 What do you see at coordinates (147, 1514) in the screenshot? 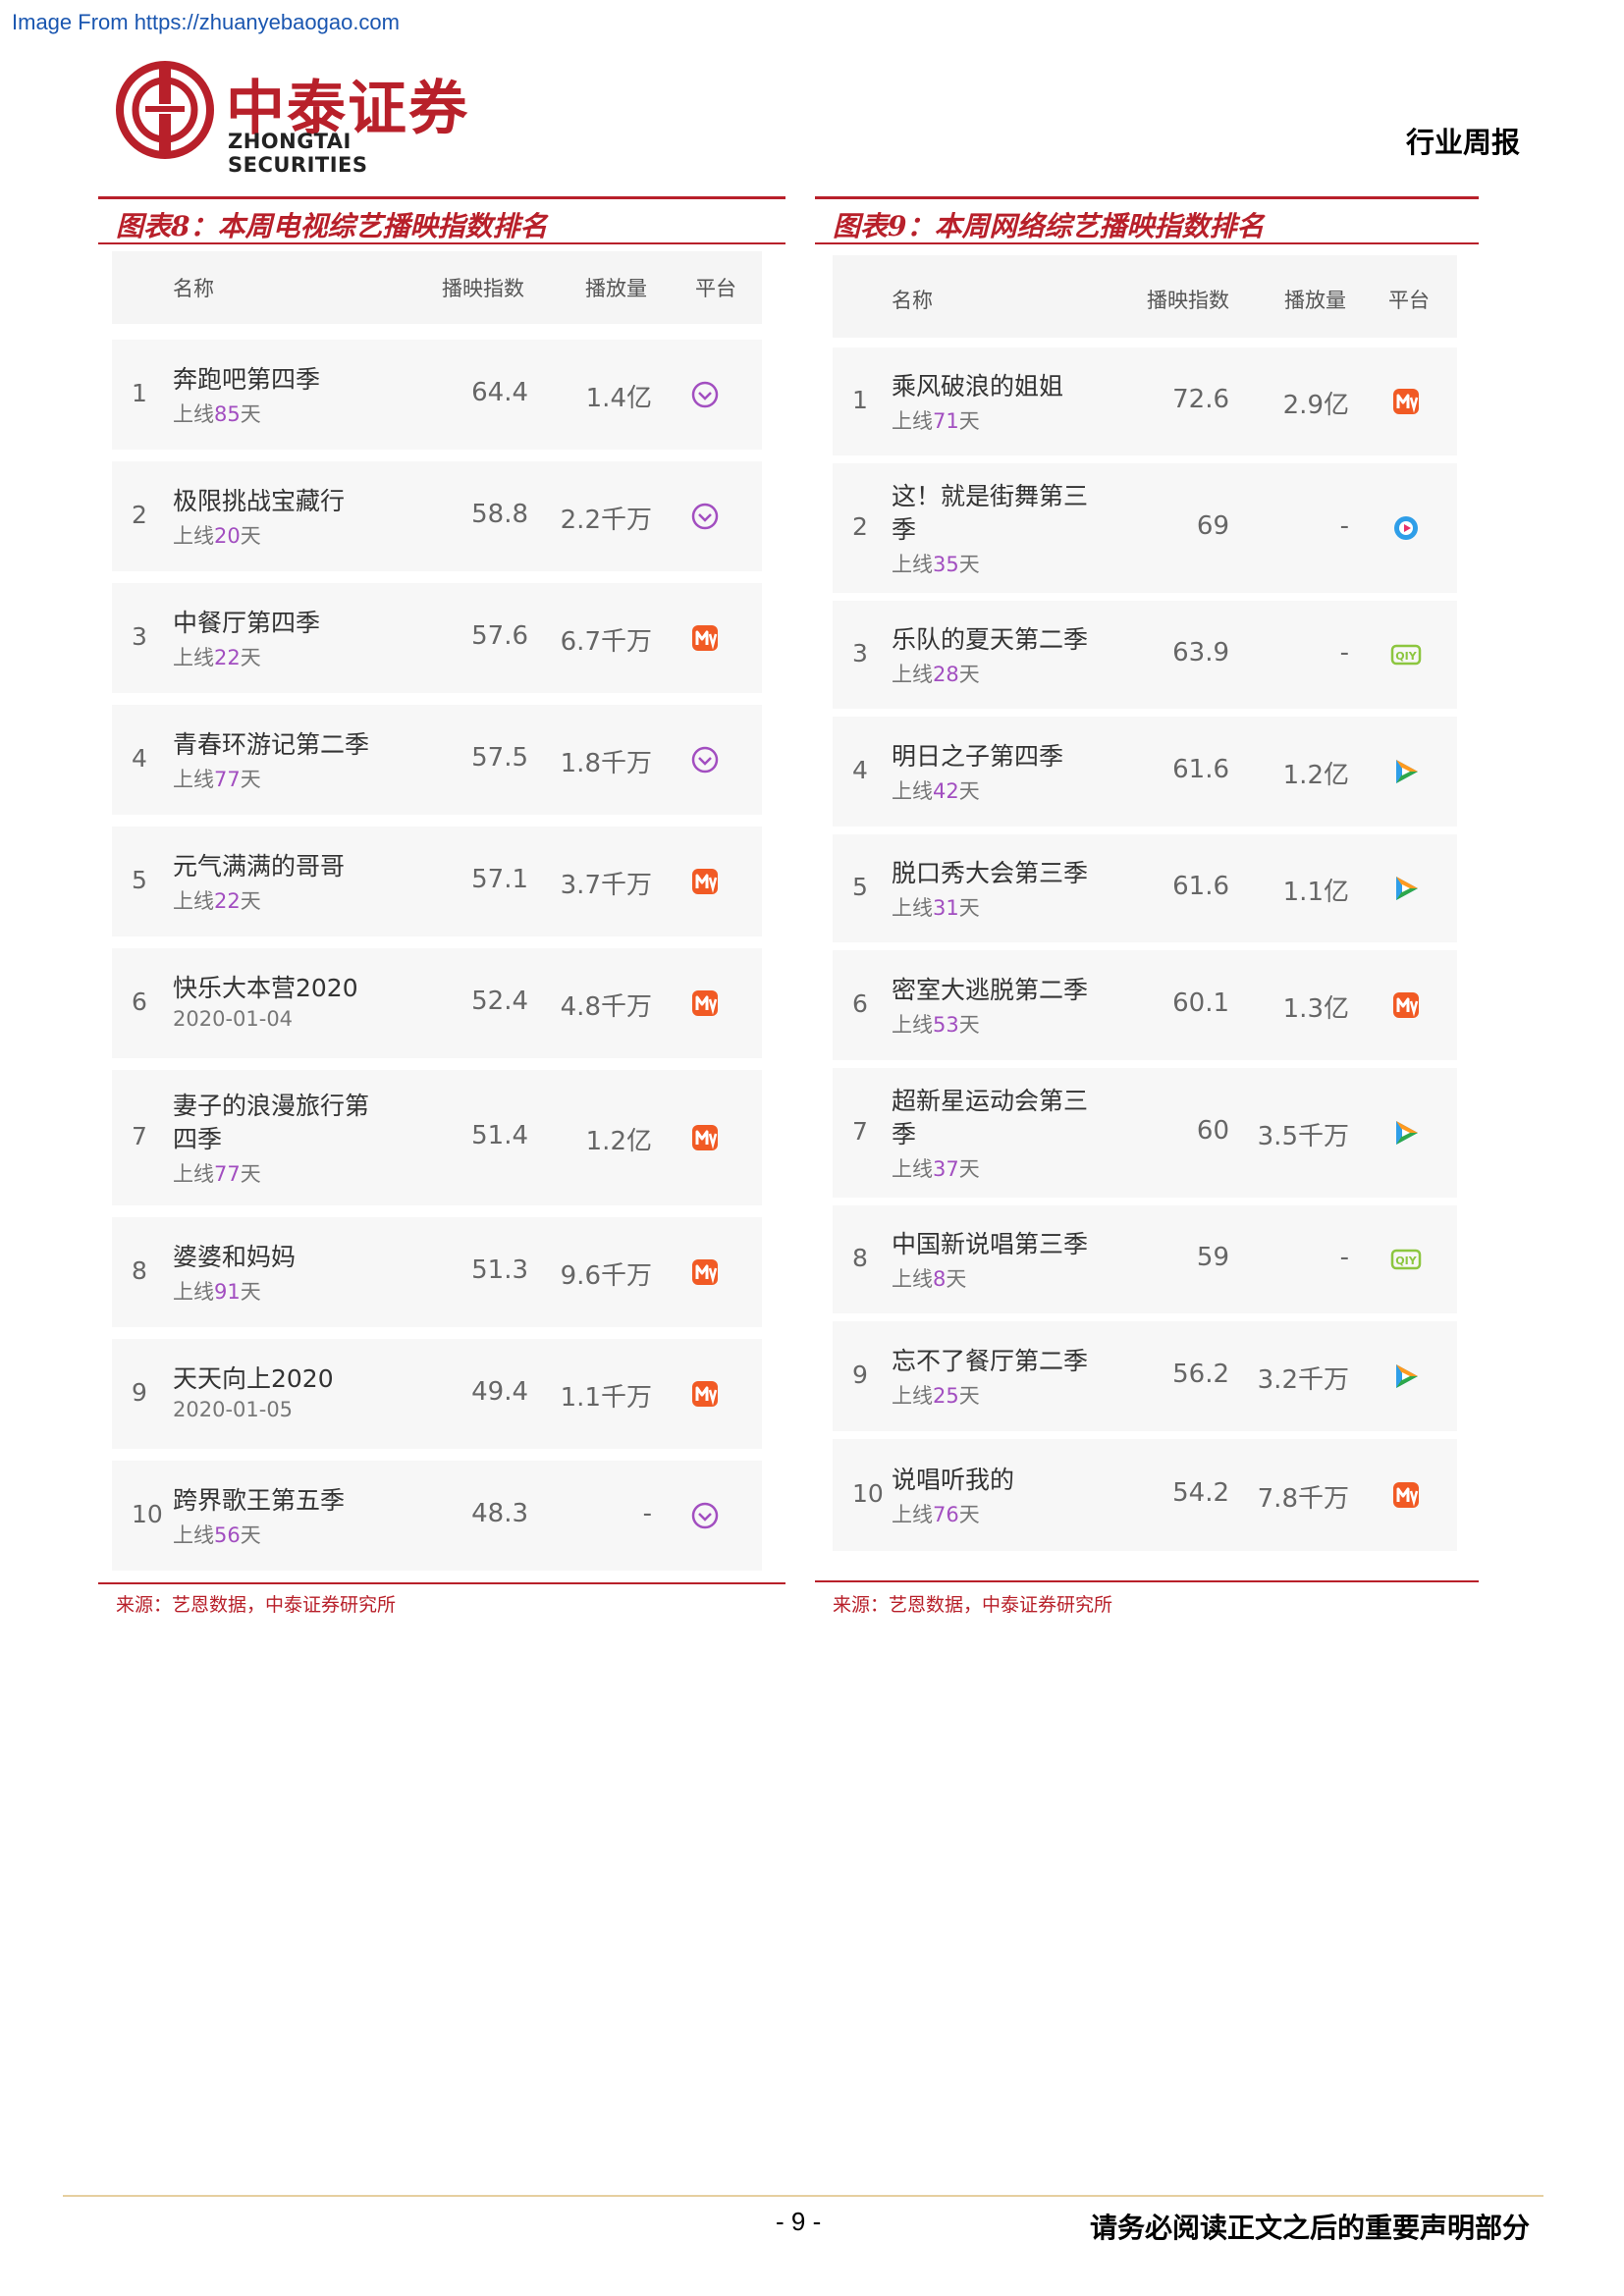
I see `row-rank: 10` at bounding box center [147, 1514].